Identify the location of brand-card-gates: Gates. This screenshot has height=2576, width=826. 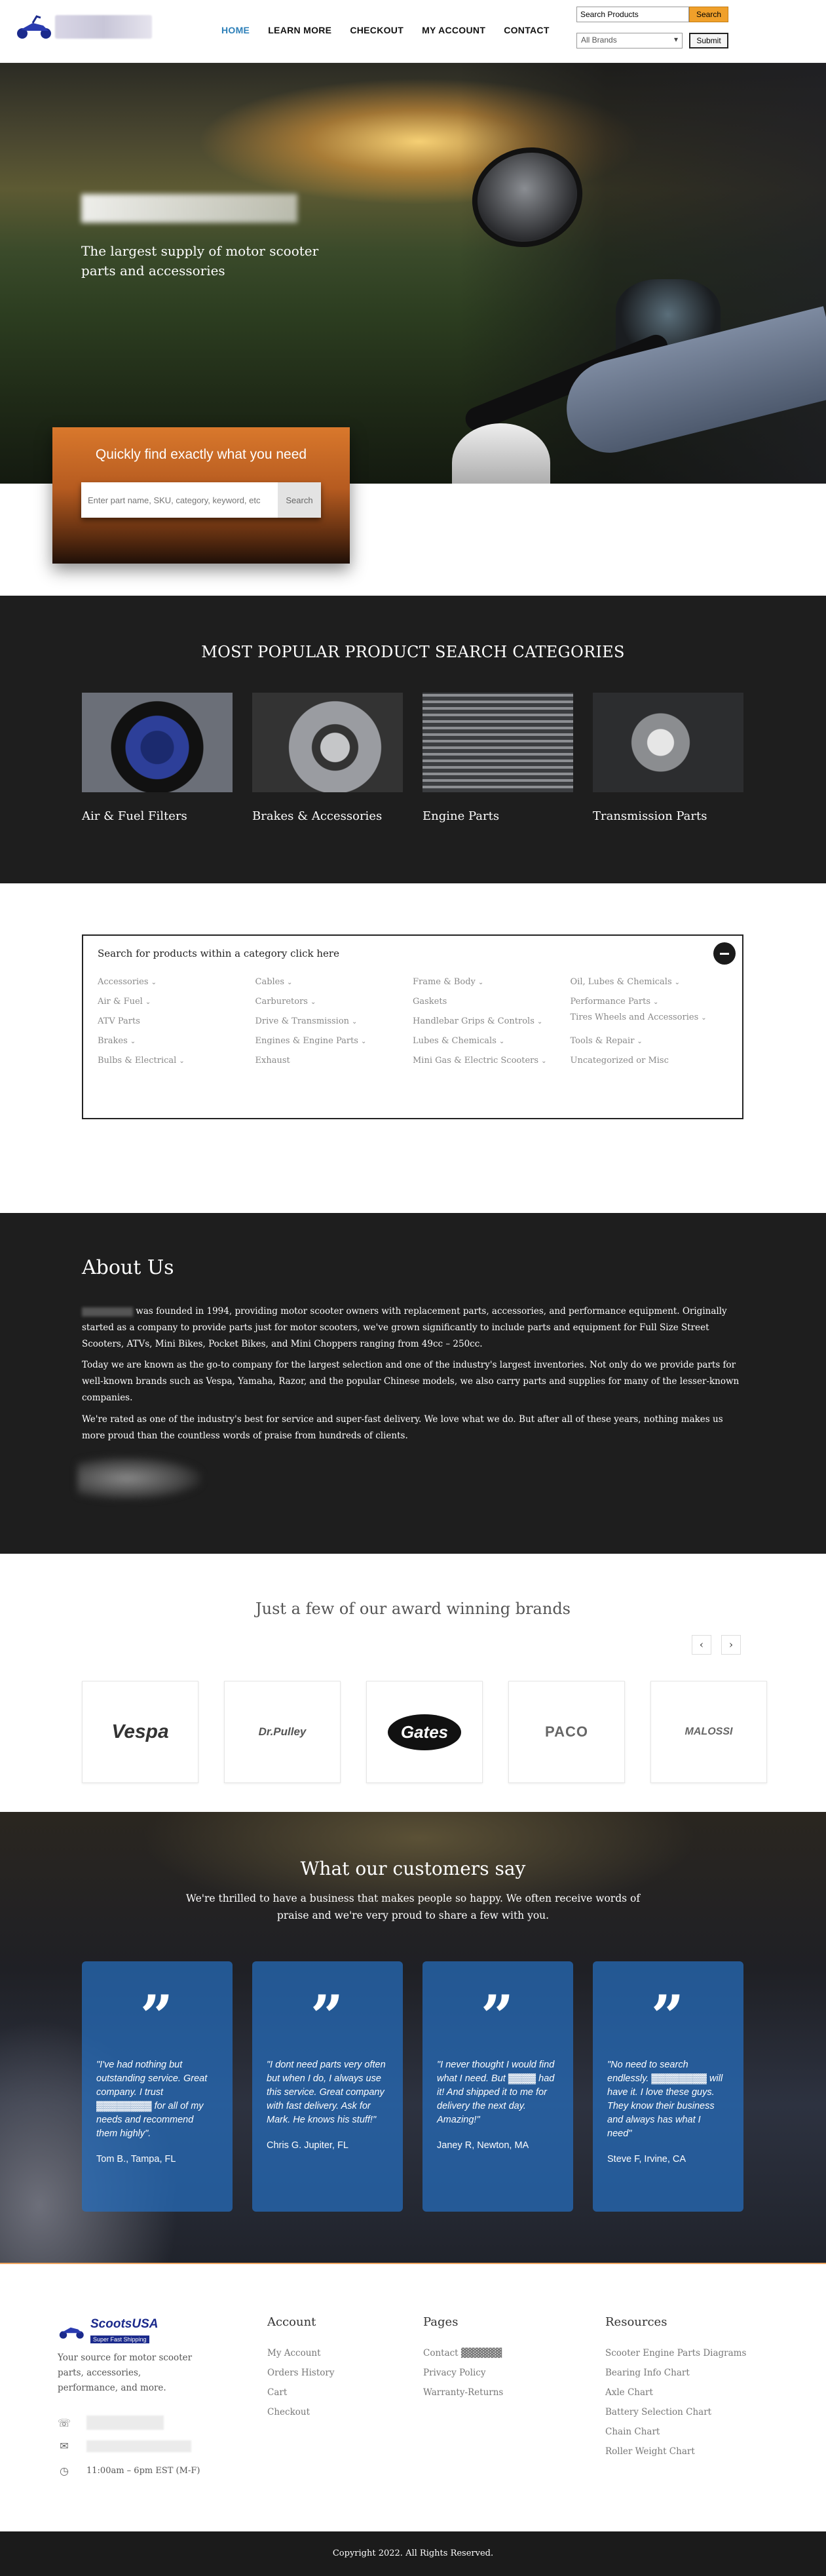
(424, 1732).